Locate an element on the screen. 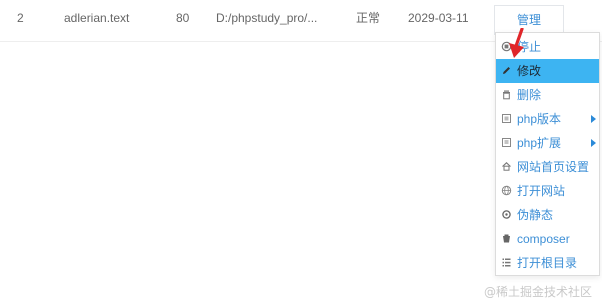 Image resolution: width=602 pixels, height=305 pixels. menu-item-label: 打开根目录 is located at coordinates (547, 263).